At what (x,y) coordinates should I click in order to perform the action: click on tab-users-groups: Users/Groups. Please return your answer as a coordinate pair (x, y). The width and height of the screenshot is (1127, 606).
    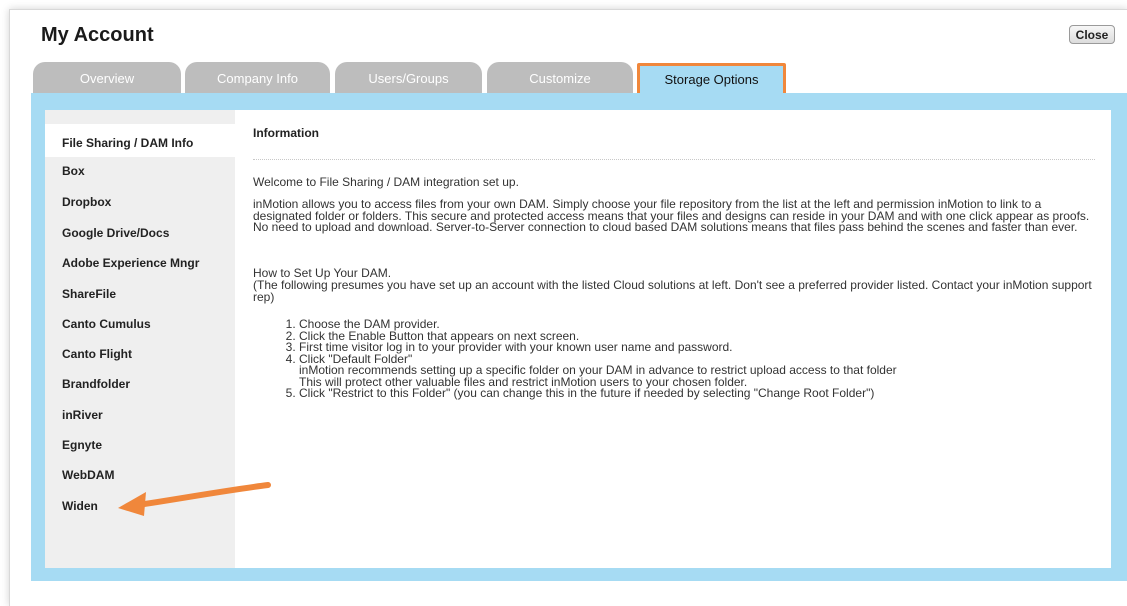
    Looking at the image, I should click on (408, 78).